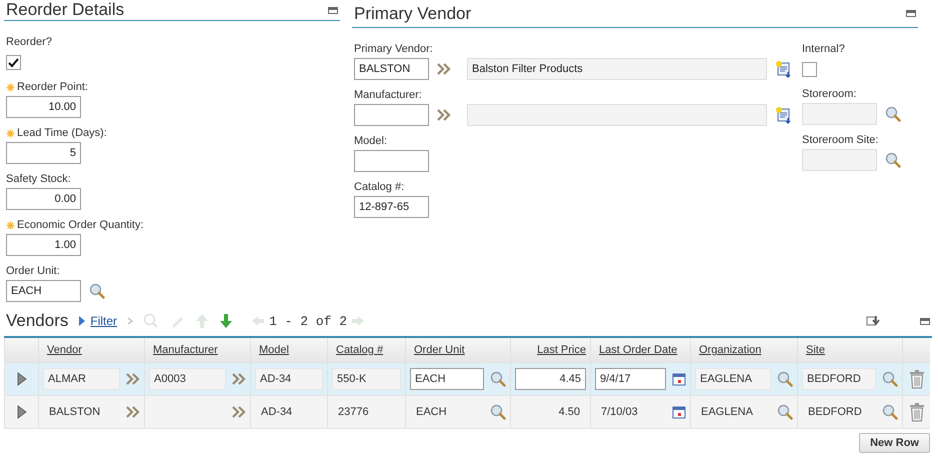  Describe the element at coordinates (104, 321) in the screenshot. I see `filter-link: Filter` at that location.